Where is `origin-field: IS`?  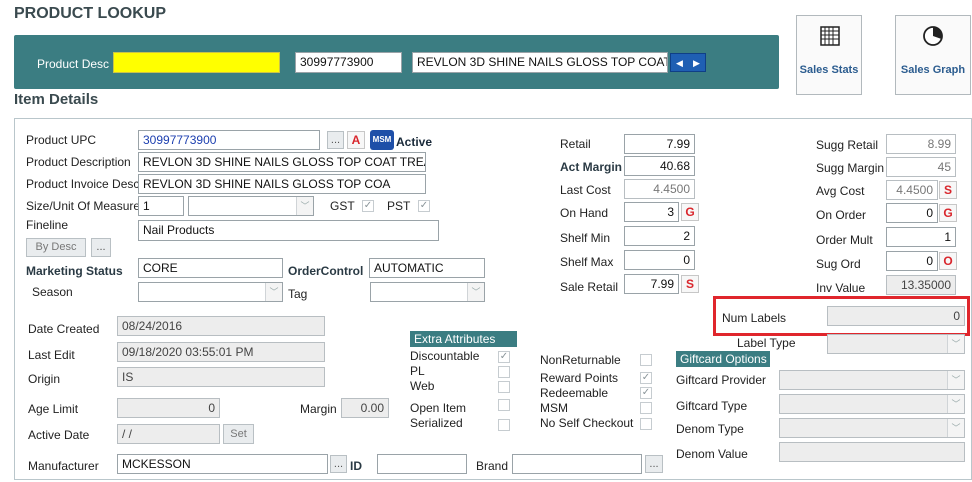 origin-field: IS is located at coordinates (221, 377).